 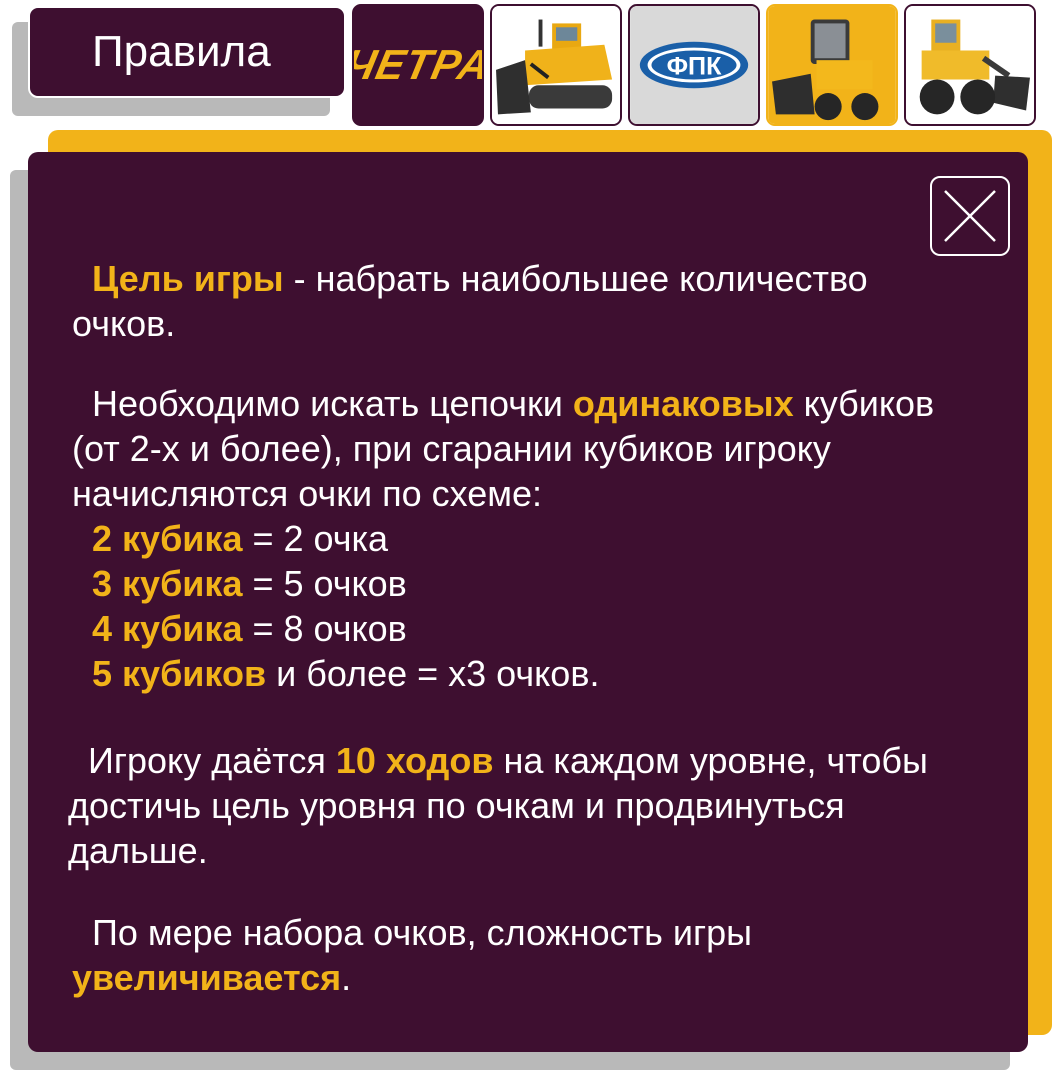 What do you see at coordinates (167, 538) in the screenshot?
I see `score-row-highlight: 2 кубика` at bounding box center [167, 538].